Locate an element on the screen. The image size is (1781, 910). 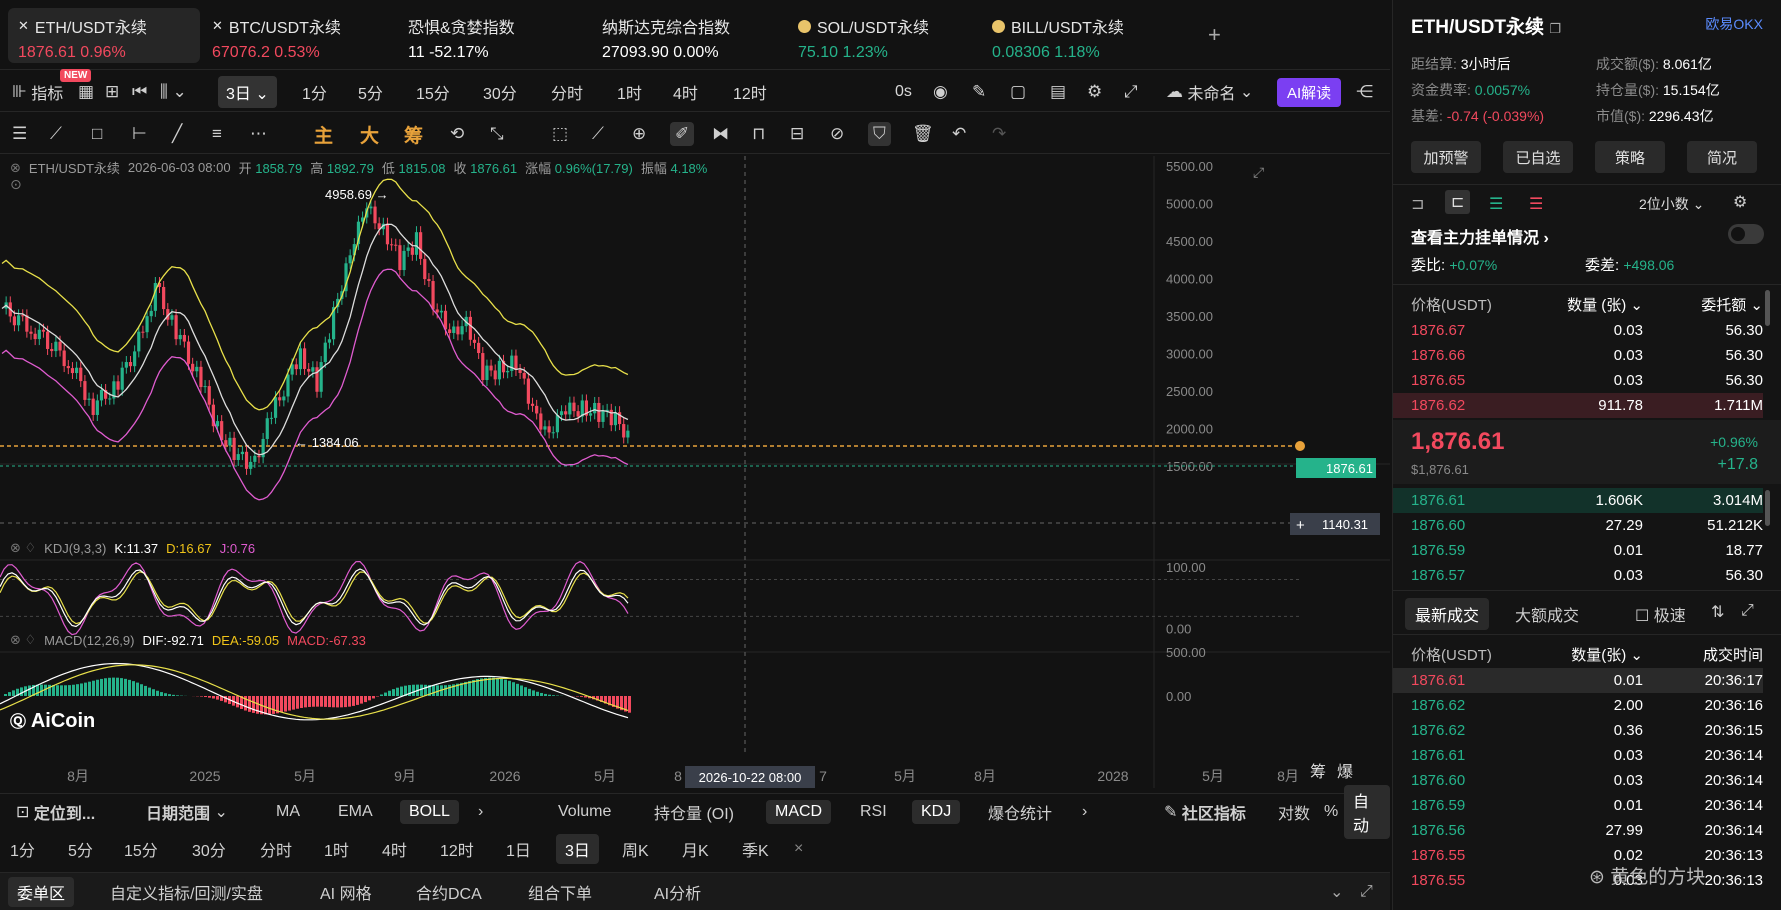
chart-fullscreen-icon: ⤢ is located at coordinates (1258, 172).